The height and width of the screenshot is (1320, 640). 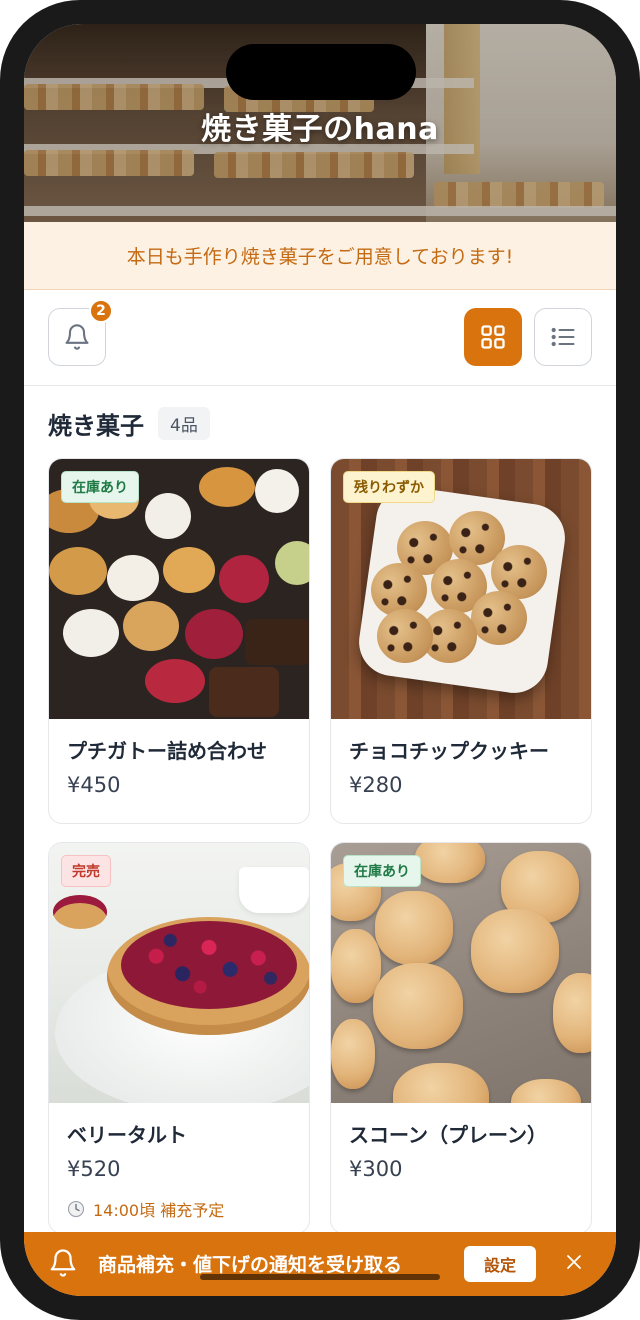 I want to click on list-view-button, so click(x=563, y=337).